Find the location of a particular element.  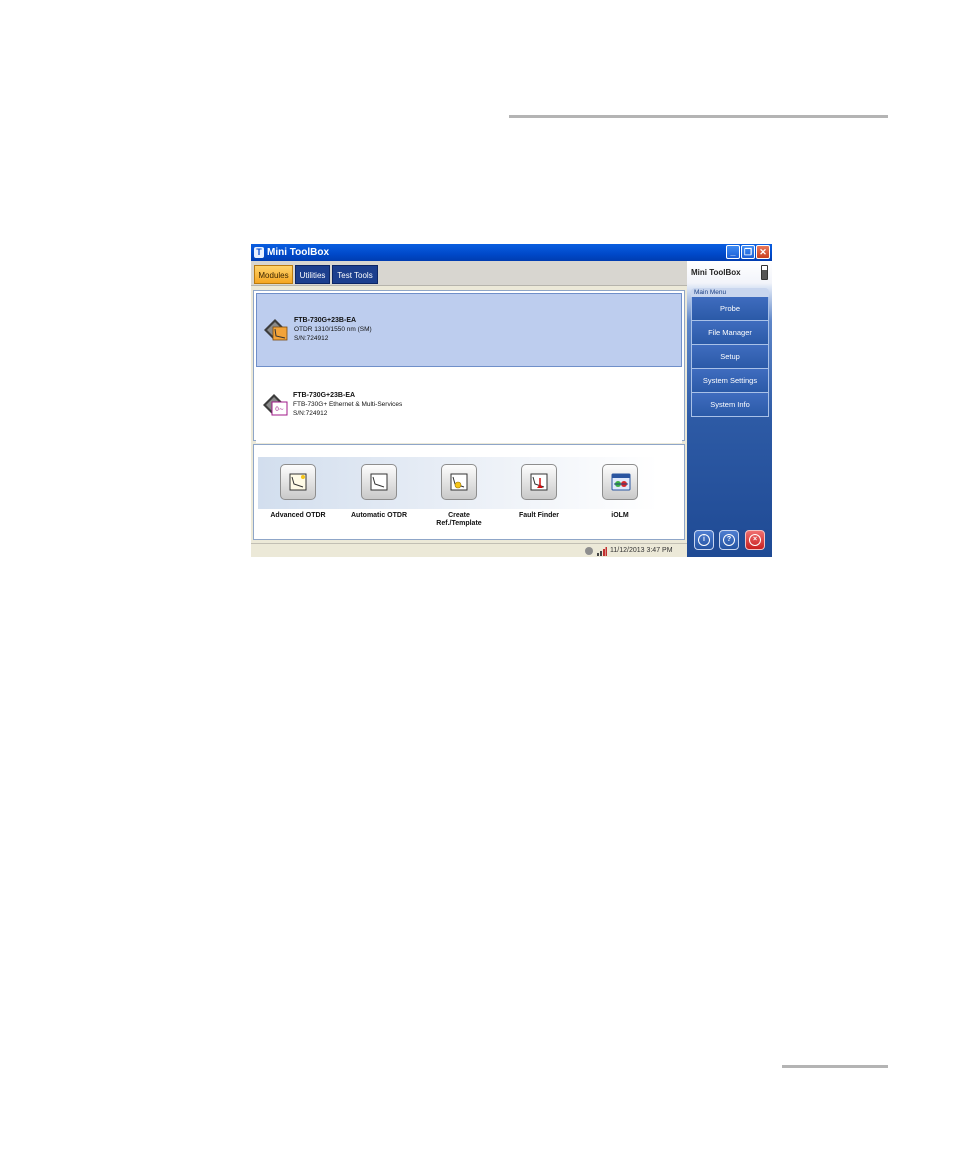

battery-icon is located at coordinates (764, 272).